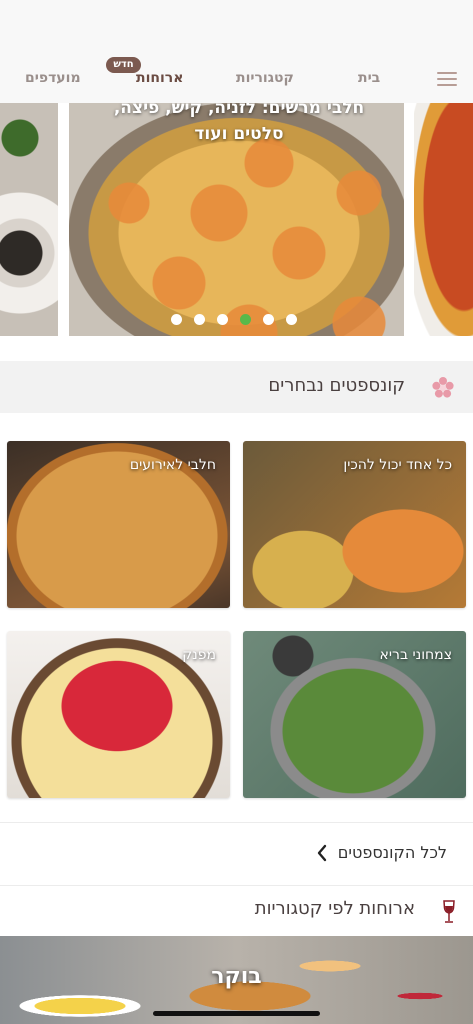 The width and height of the screenshot is (473, 1024). I want to click on carousel-caption: חלבי מרשים: לזניה, קיש, פיצה, סלטים ועוד, so click(239, 123).